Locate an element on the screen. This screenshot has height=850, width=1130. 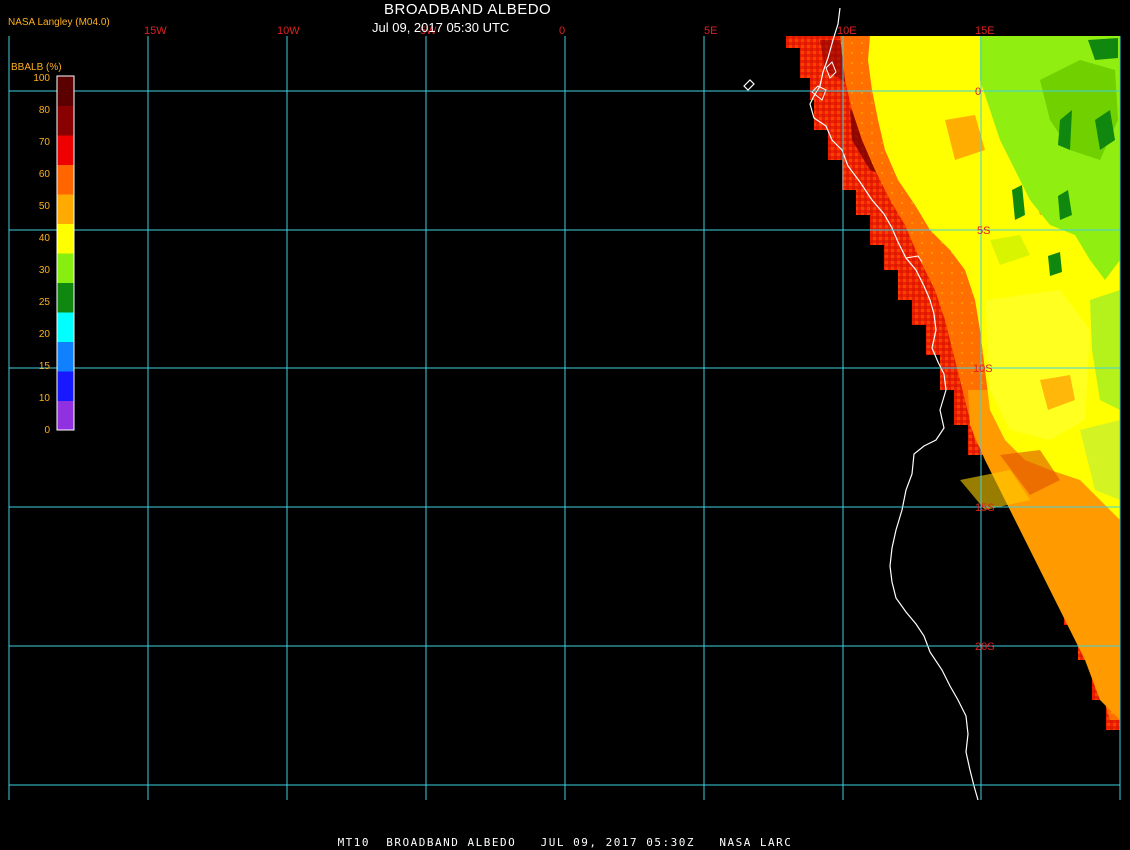
lon-label: 10E is located at coordinates (847, 31).